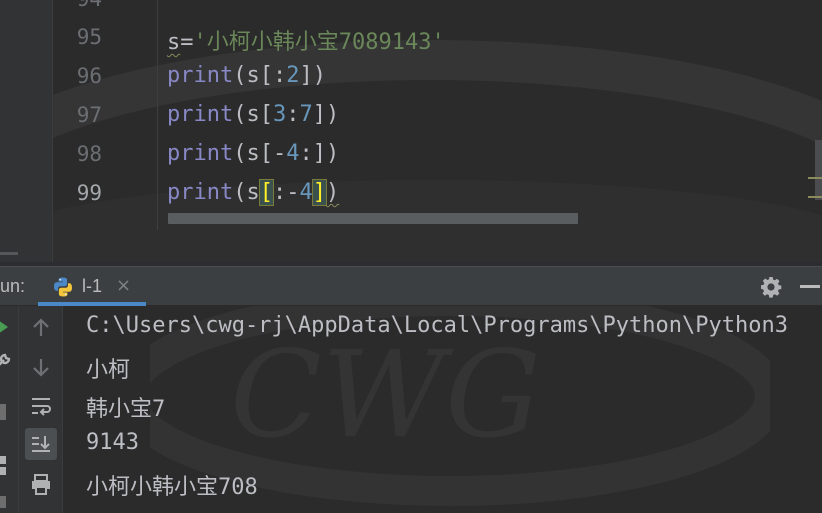 The width and height of the screenshot is (822, 513). Describe the element at coordinates (89, 76) in the screenshot. I see `line-number: 96` at that location.